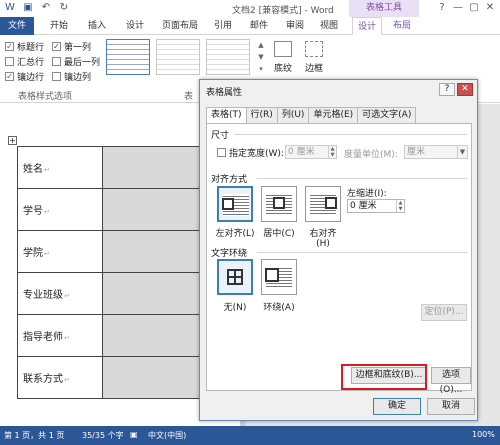 This screenshot has width=500, height=445. Describe the element at coordinates (367, 26) in the screenshot. I see `tab-table-design: 设计` at that location.